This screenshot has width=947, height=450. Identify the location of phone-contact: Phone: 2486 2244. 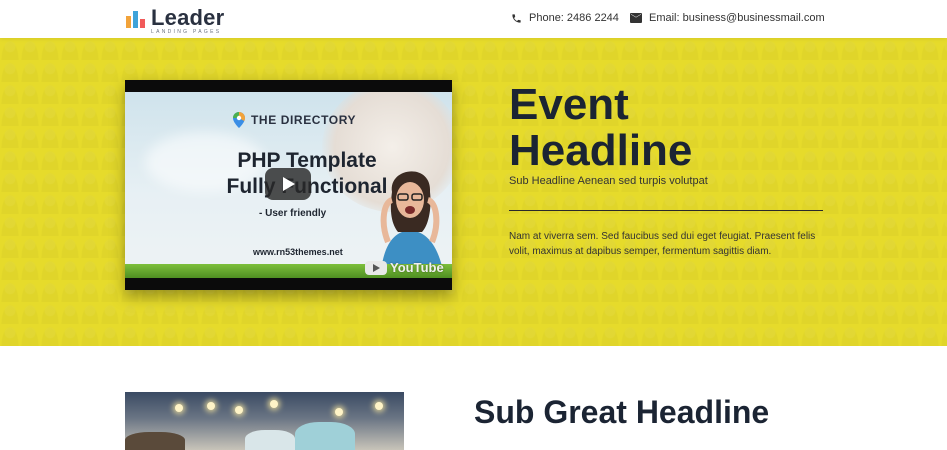
(565, 18).